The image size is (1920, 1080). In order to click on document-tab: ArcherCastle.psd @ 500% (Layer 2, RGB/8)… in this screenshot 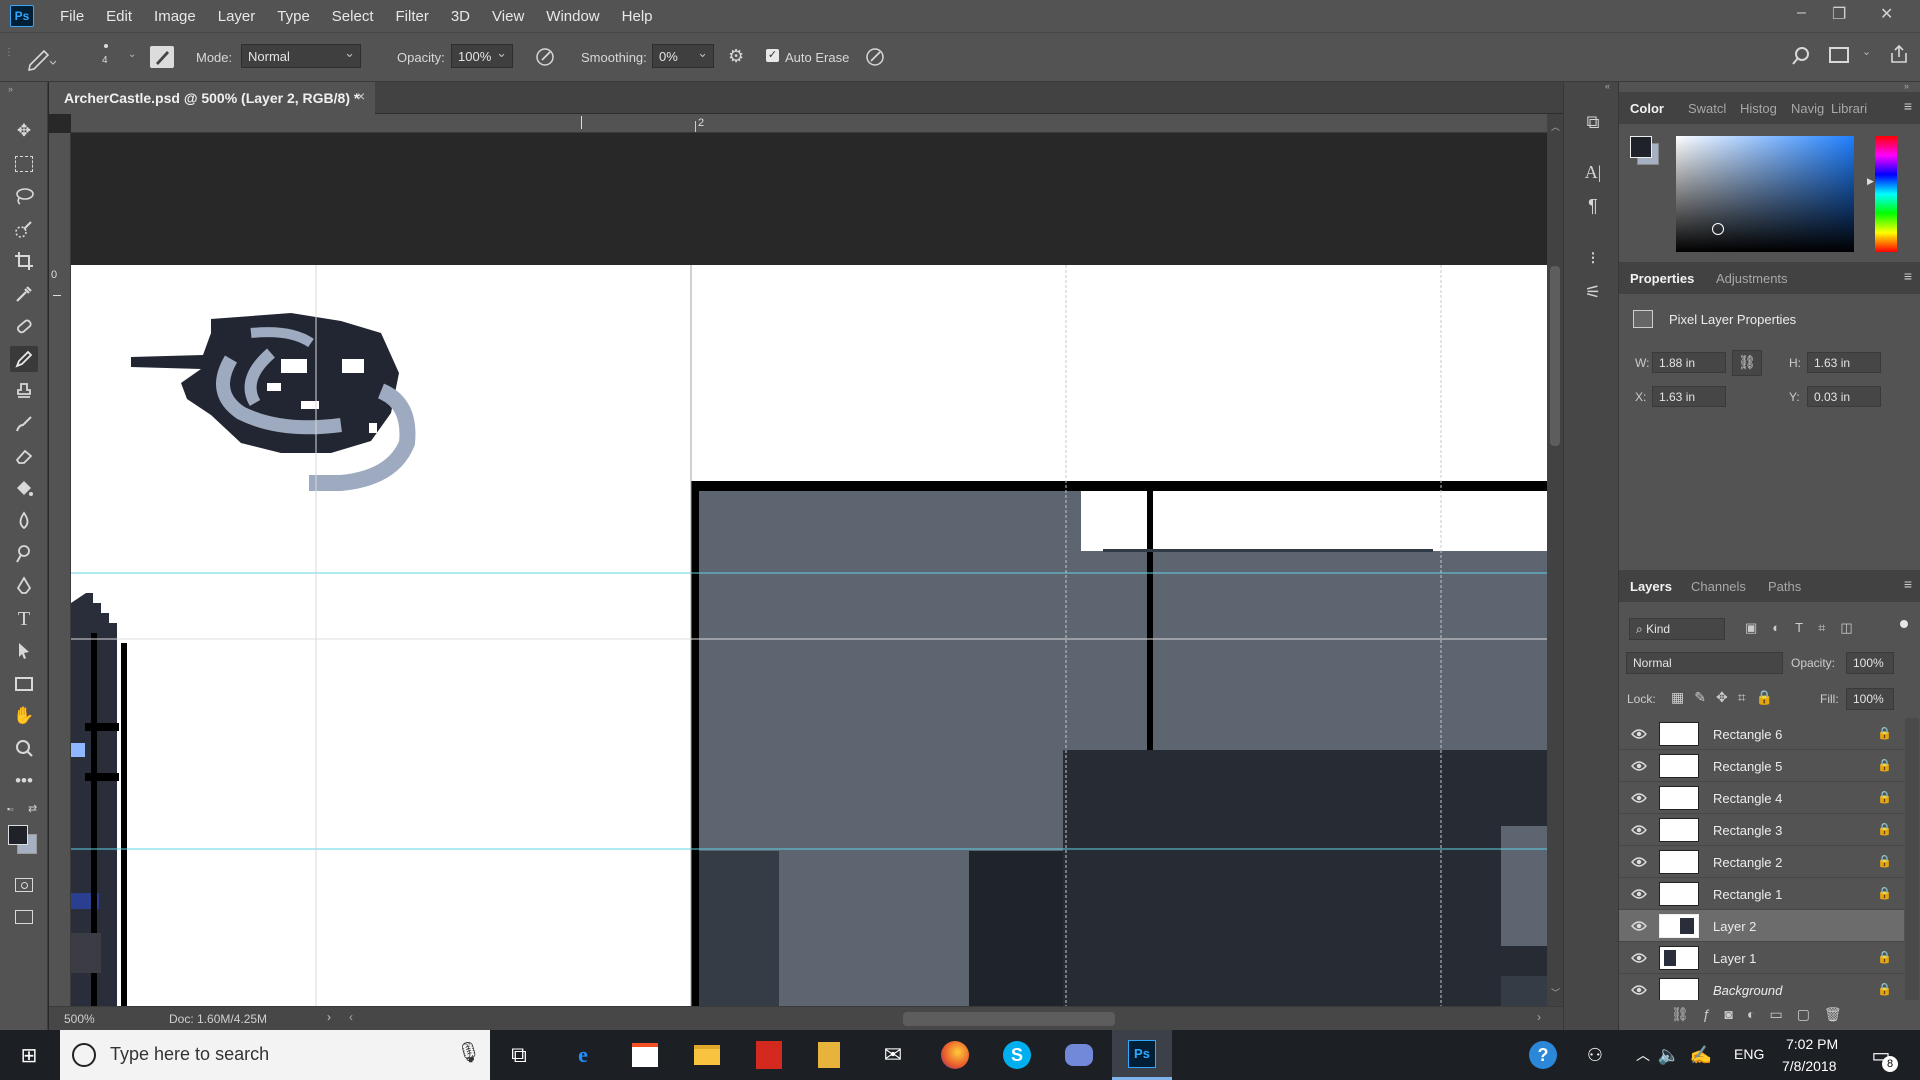, I will do `click(212, 98)`.